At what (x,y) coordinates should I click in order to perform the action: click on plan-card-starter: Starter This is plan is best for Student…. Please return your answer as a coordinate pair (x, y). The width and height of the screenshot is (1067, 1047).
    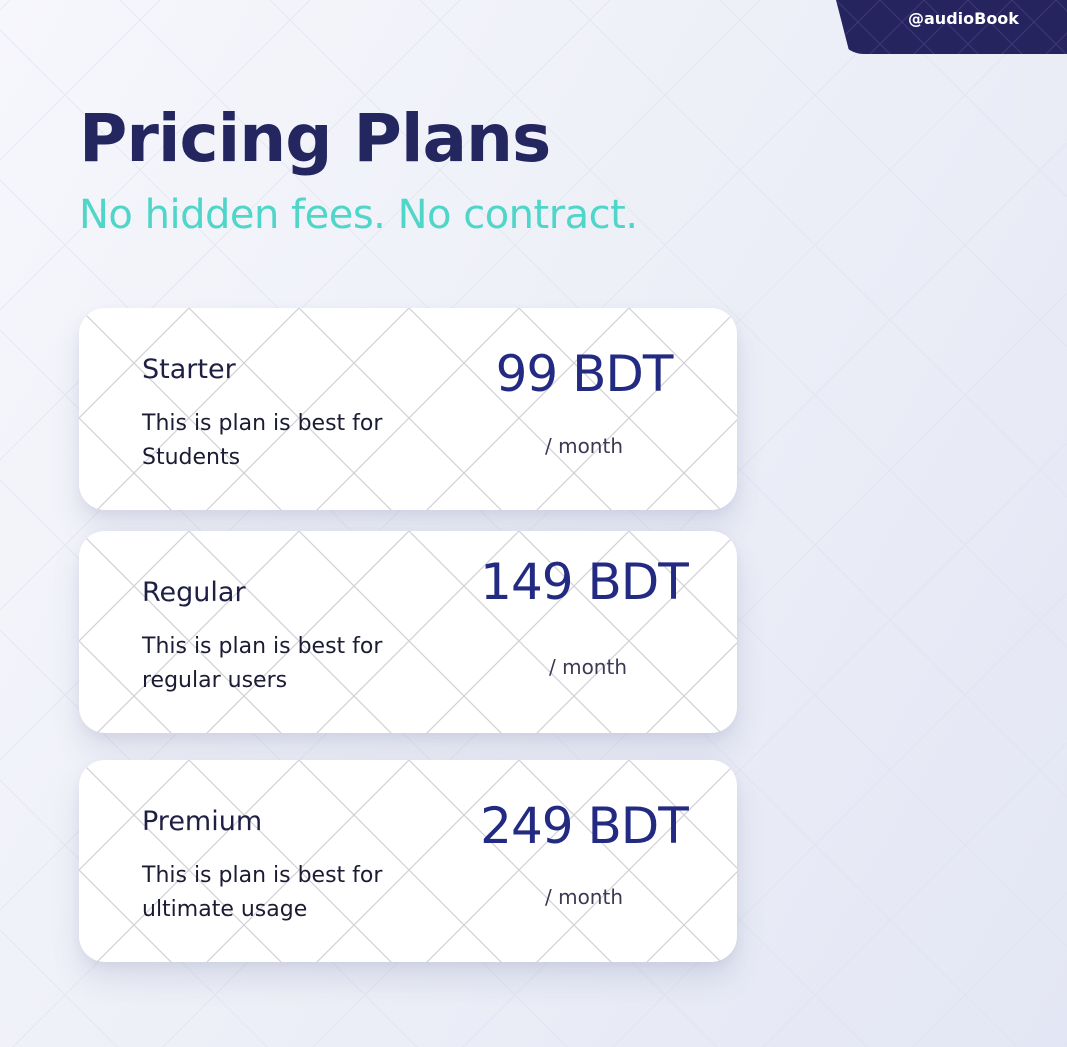
    Looking at the image, I should click on (408, 409).